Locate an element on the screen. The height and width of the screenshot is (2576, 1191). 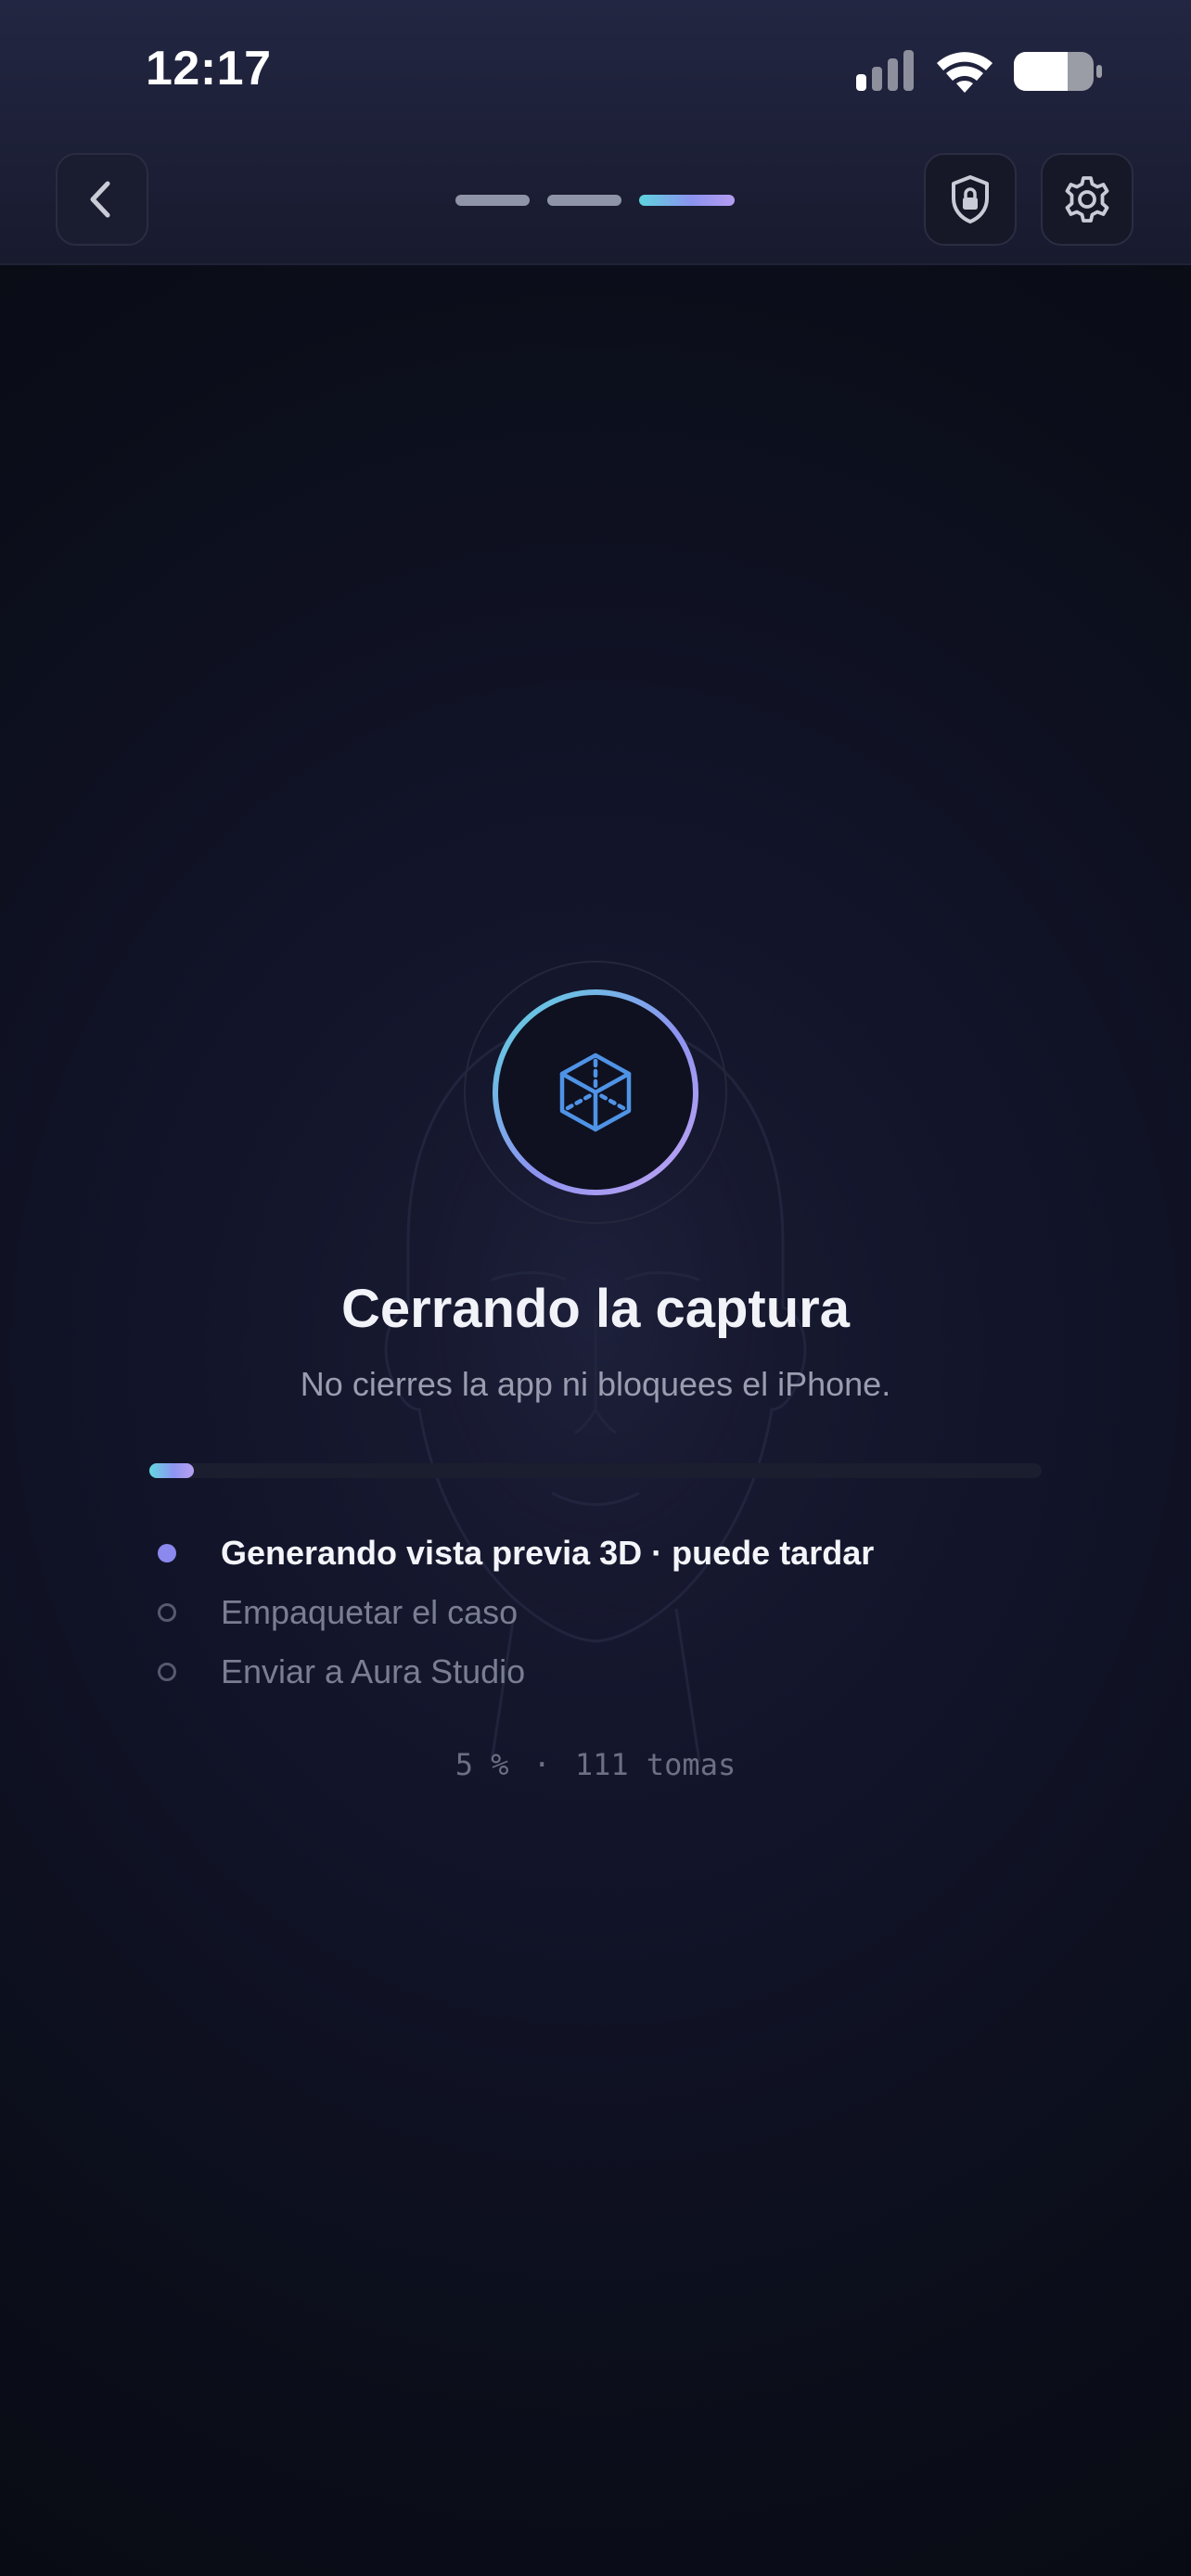
chevron-left-icon is located at coordinates (100, 199).